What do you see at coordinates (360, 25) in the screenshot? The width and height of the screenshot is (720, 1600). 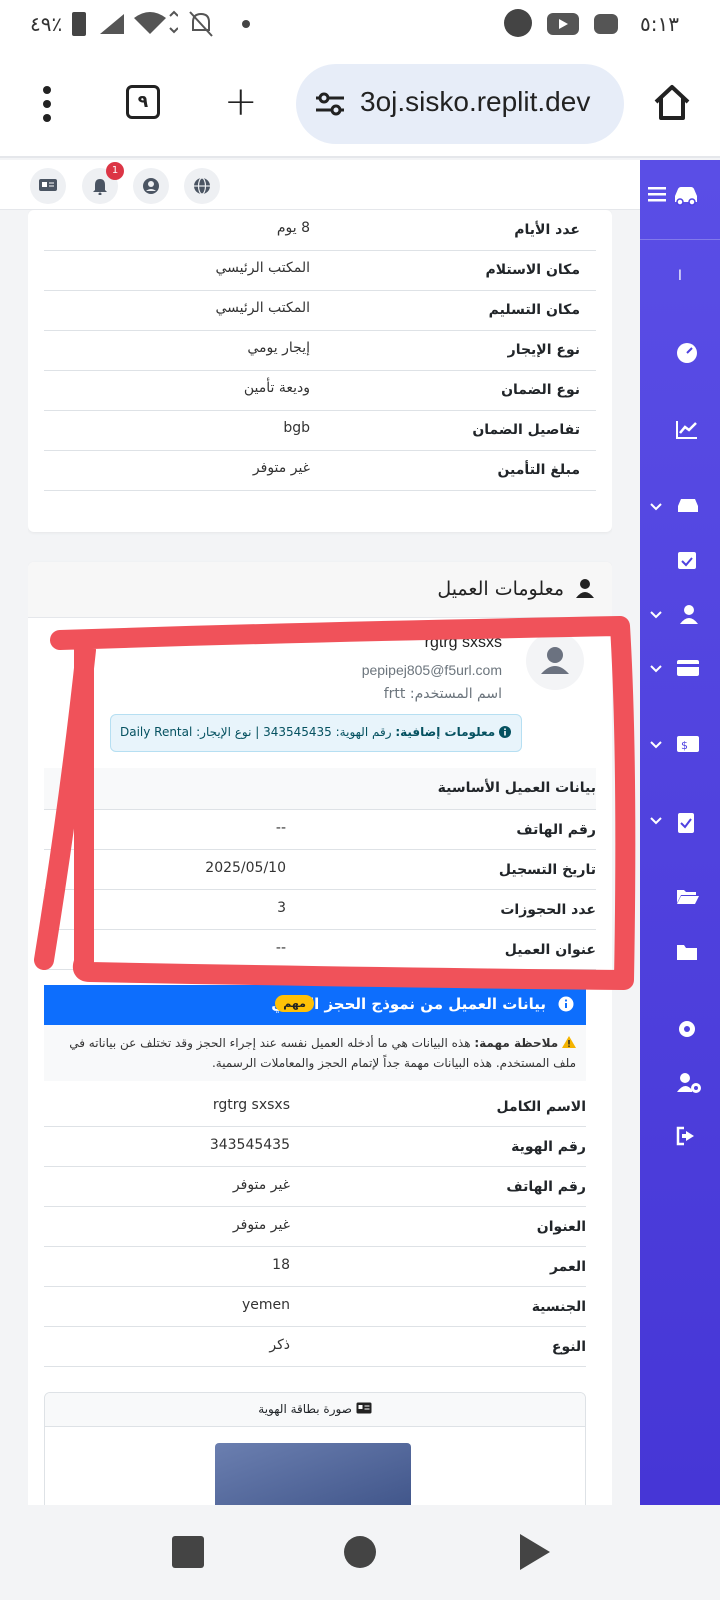 I see `status-bar: ٤٩٪ ٥:١٣` at bounding box center [360, 25].